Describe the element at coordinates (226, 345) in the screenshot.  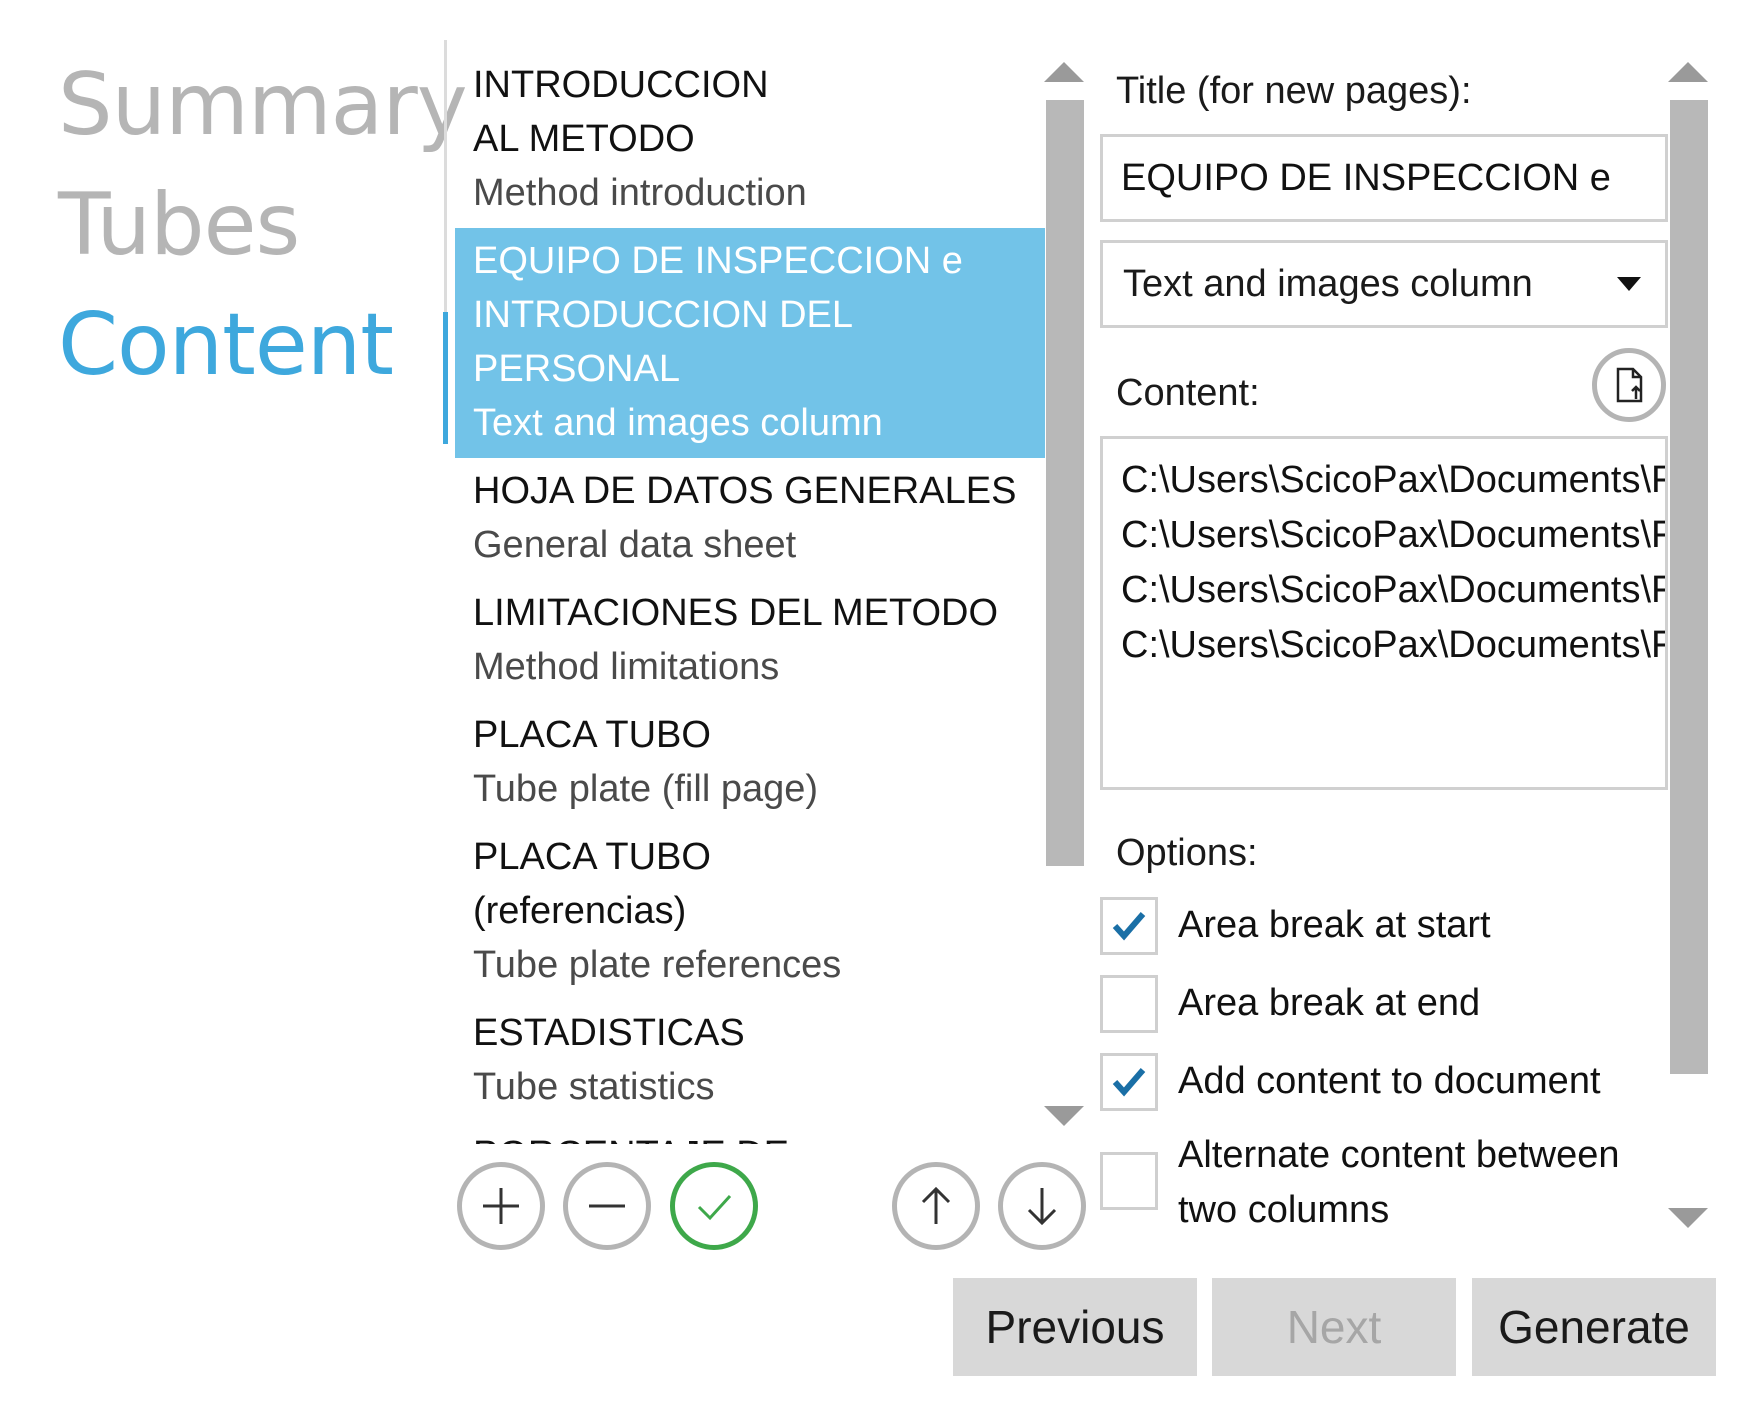
I see `nav-content: Content` at that location.